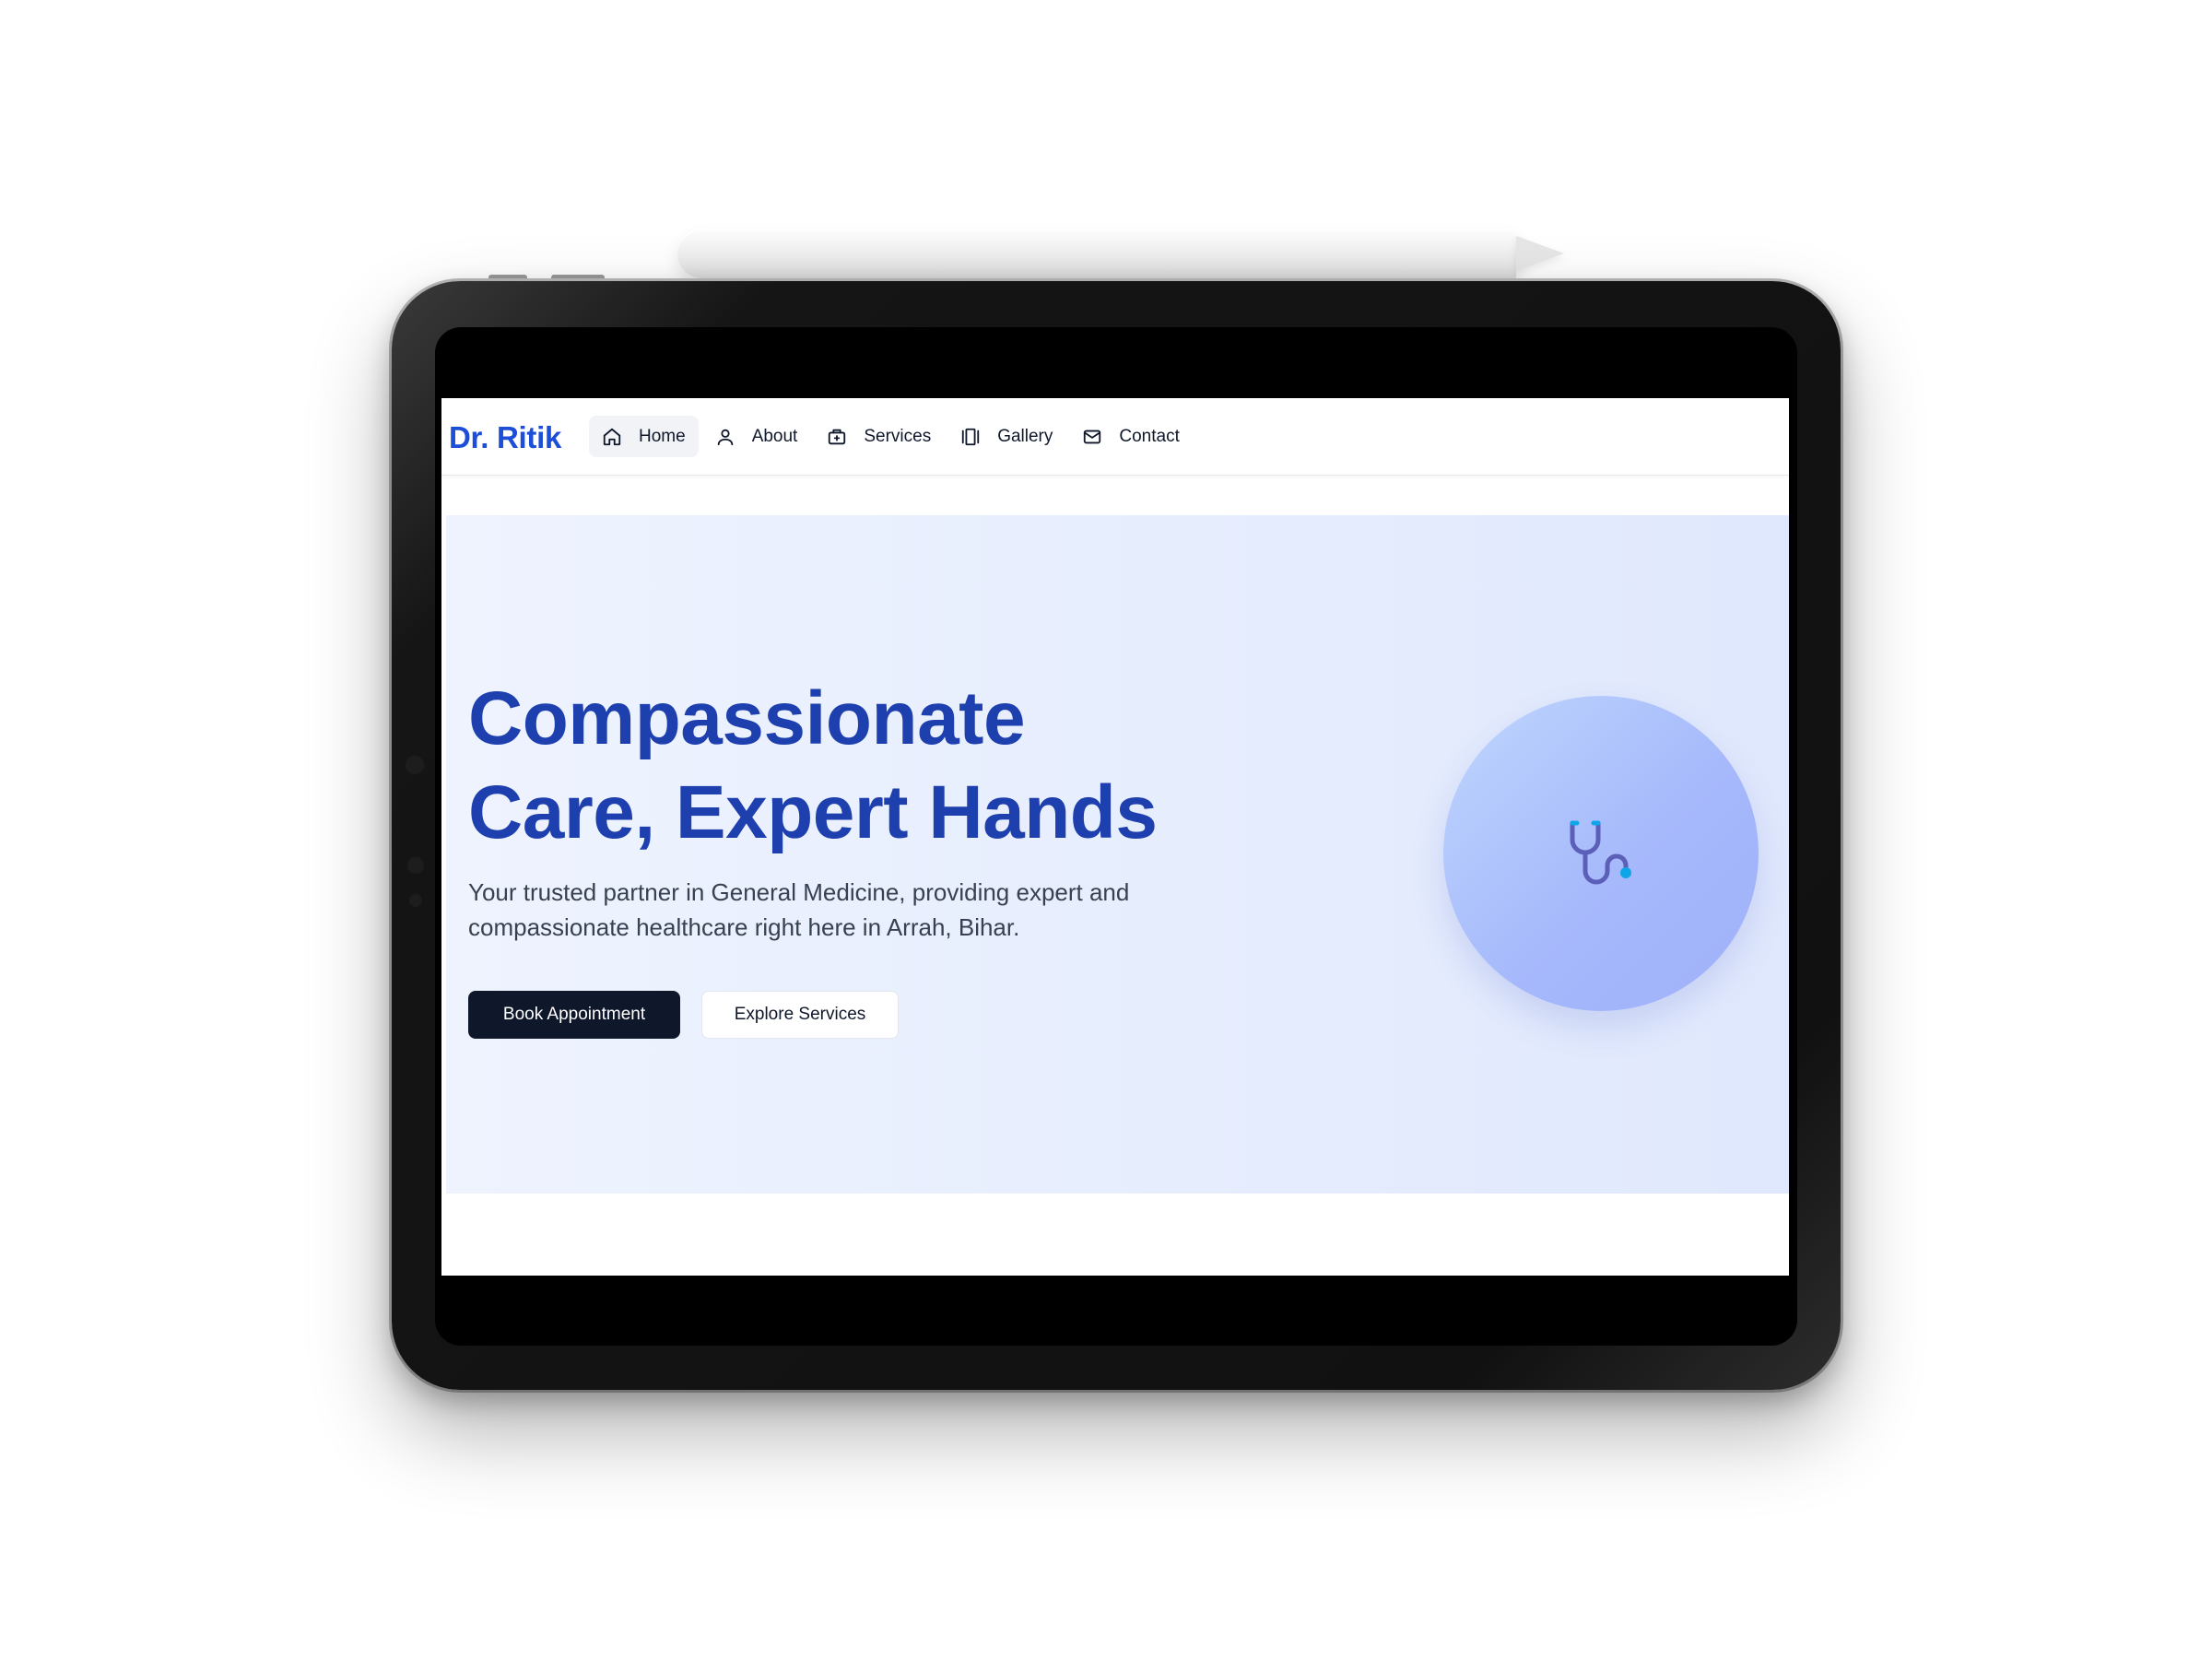 This screenshot has height=1659, width=2212. Describe the element at coordinates (747, 718) in the screenshot. I see `hero-title-line: Compassionate` at that location.